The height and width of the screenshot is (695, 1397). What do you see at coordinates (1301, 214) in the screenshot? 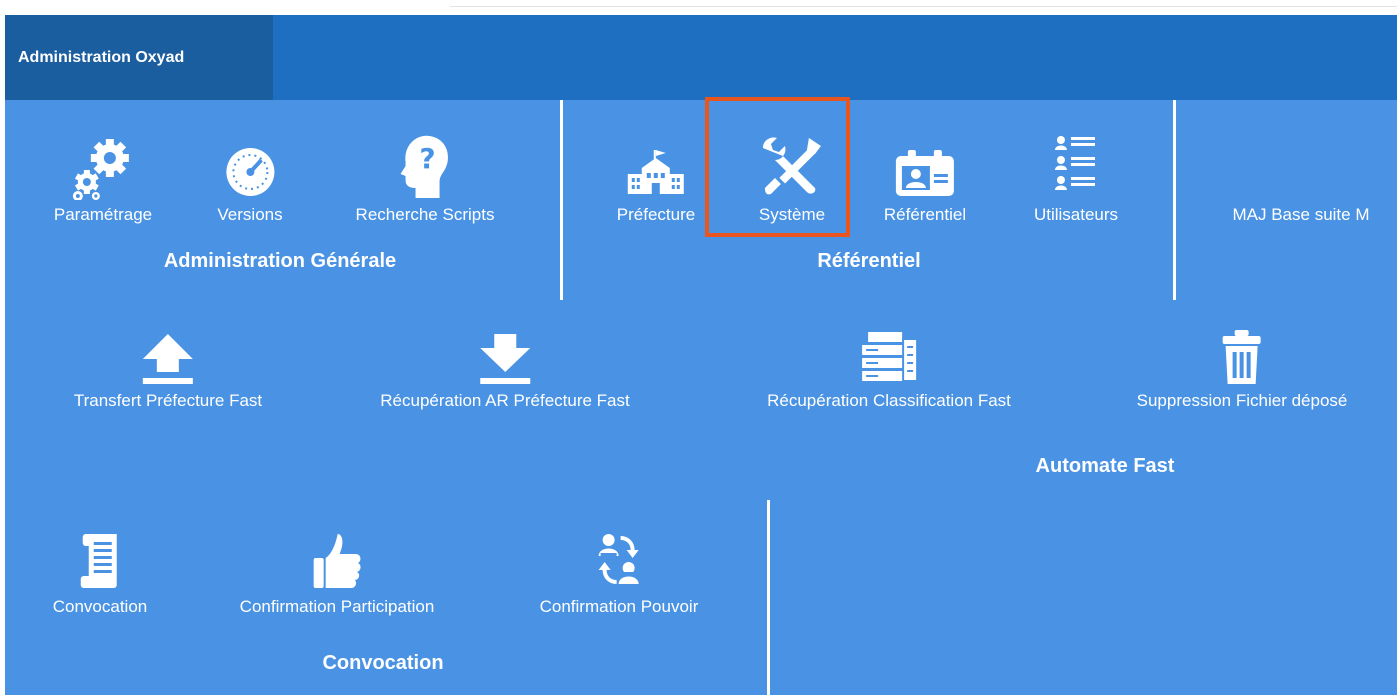
I see `maj-base-label: MAJ Base suite M` at bounding box center [1301, 214].